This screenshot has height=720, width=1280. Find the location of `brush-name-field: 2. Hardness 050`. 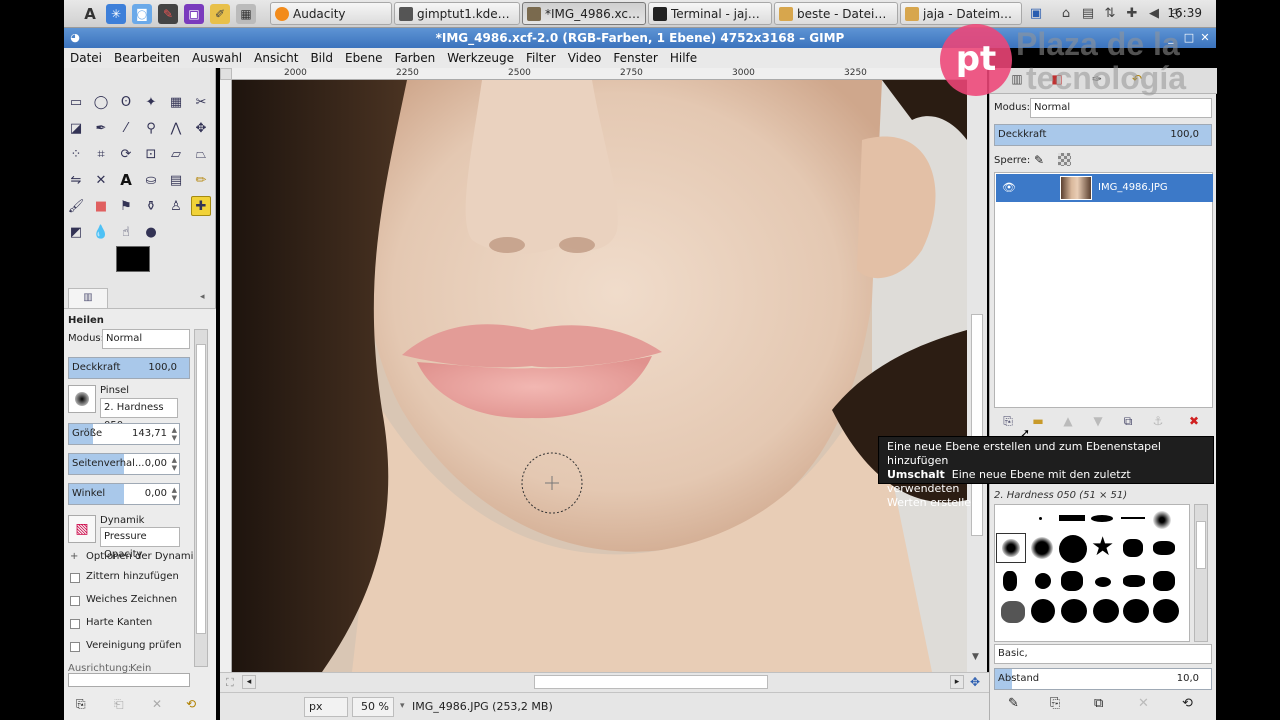

brush-name-field: 2. Hardness 050 is located at coordinates (139, 414).